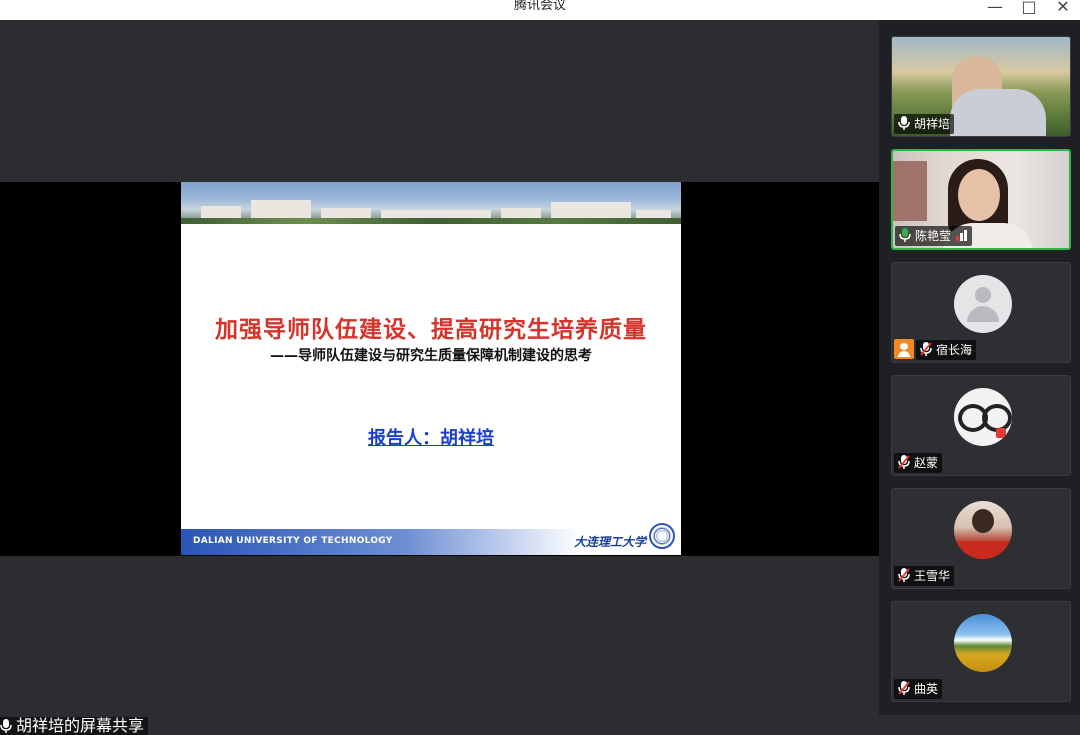  What do you see at coordinates (995, 9) in the screenshot?
I see `minimize-button: —` at bounding box center [995, 9].